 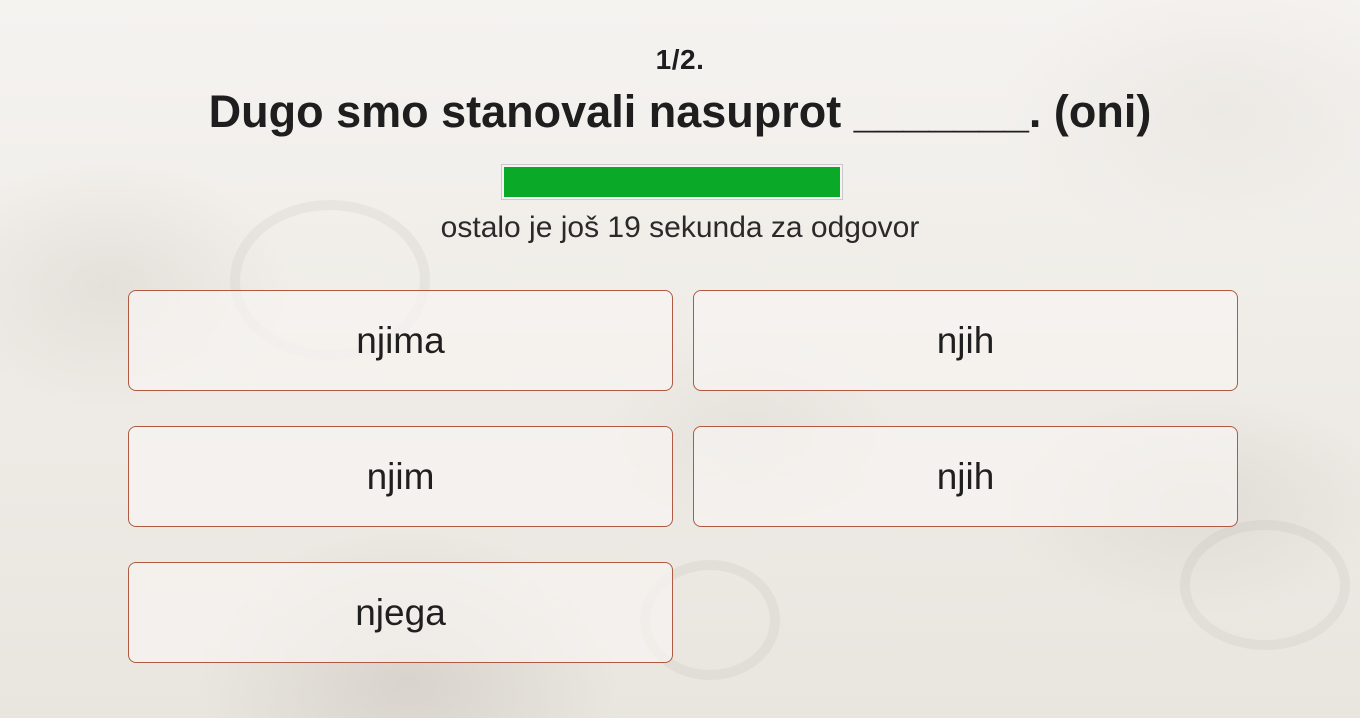 I want to click on answer-option-3: njim, so click(x=400, y=476).